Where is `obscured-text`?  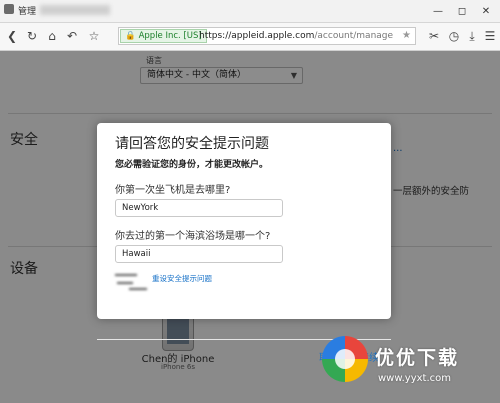 obscured-text is located at coordinates (132, 282).